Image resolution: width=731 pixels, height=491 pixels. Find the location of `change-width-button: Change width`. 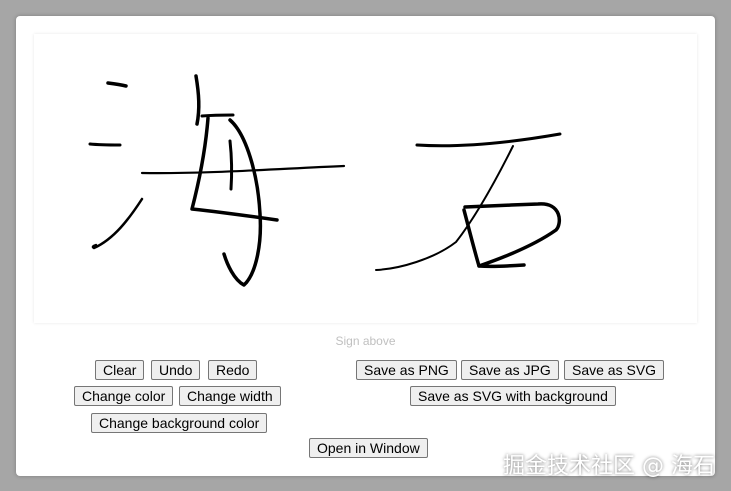

change-width-button: Change width is located at coordinates (230, 396).